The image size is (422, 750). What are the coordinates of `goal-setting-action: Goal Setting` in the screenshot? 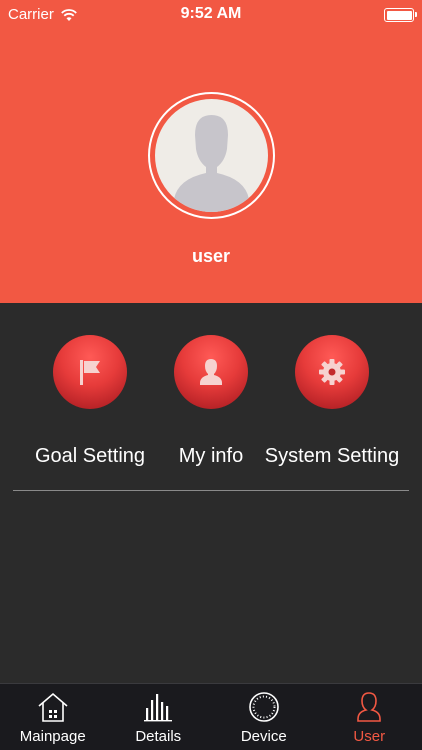 It's located at (90, 401).